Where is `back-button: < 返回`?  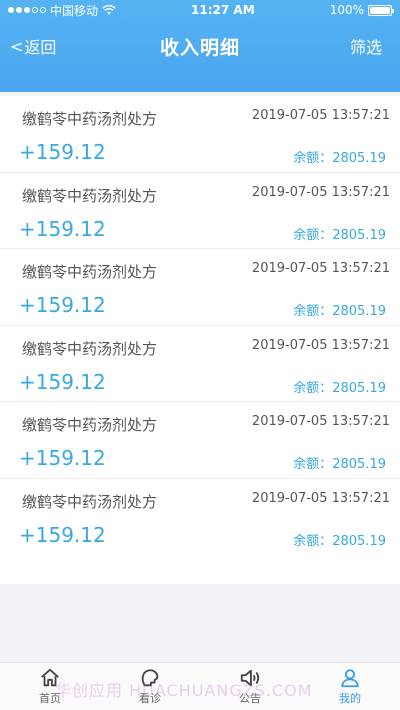 back-button: < 返回 is located at coordinates (33, 46).